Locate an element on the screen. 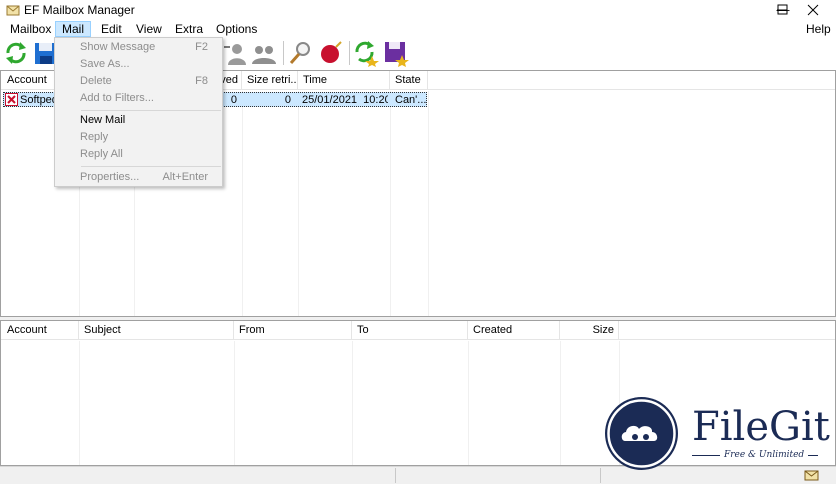 Image resolution: width=836 pixels, height=484 pixels. col-time: Time is located at coordinates (344, 80).